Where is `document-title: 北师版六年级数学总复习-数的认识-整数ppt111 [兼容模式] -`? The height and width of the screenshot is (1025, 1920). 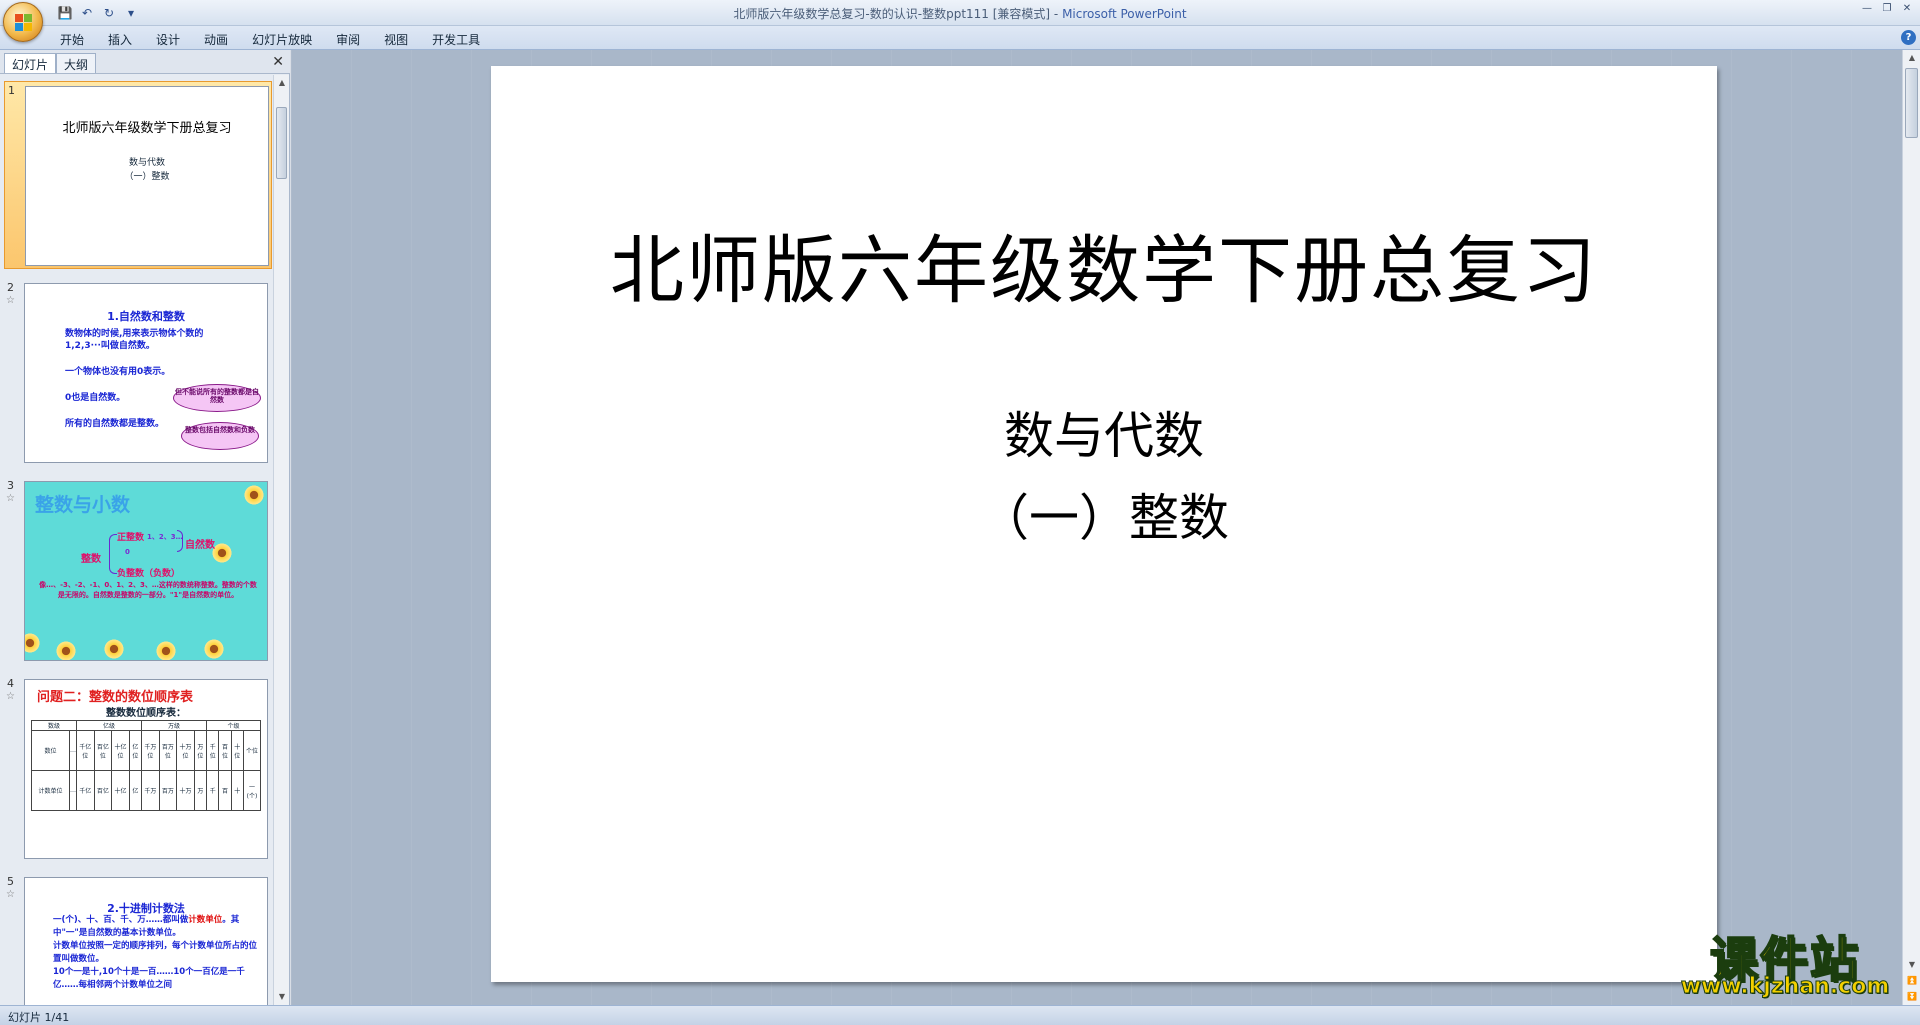
document-title: 北师版六年级数学总复习-数的认识-整数ppt111 [兼容模式] - is located at coordinates (898, 14).